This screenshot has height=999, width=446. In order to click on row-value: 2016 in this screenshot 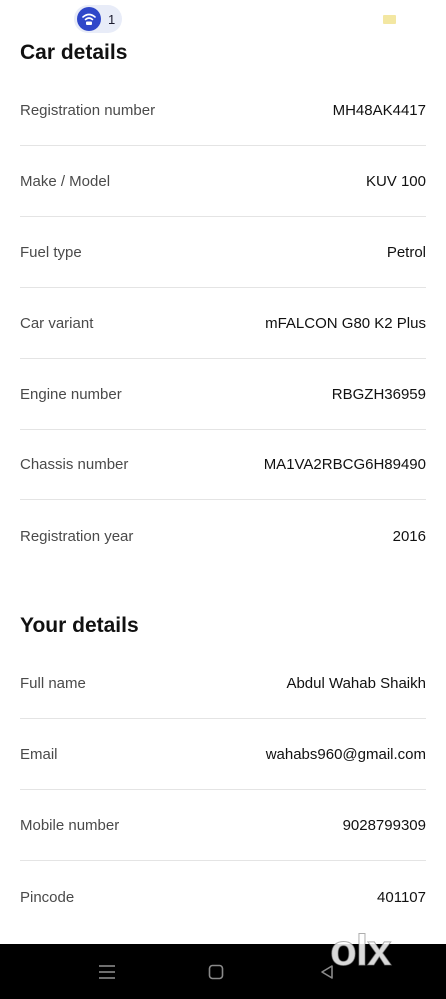, I will do `click(409, 536)`.